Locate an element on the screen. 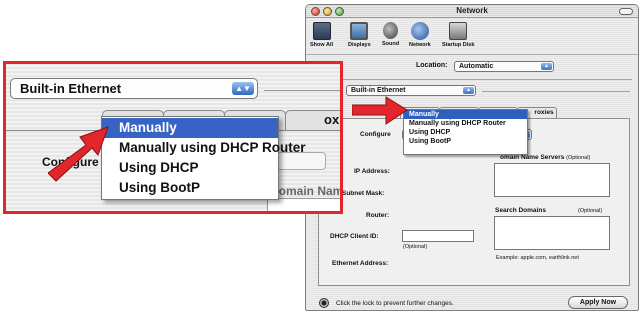 The width and height of the screenshot is (642, 315). subnet-mask-label: Subnet Mask: is located at coordinates (363, 193).